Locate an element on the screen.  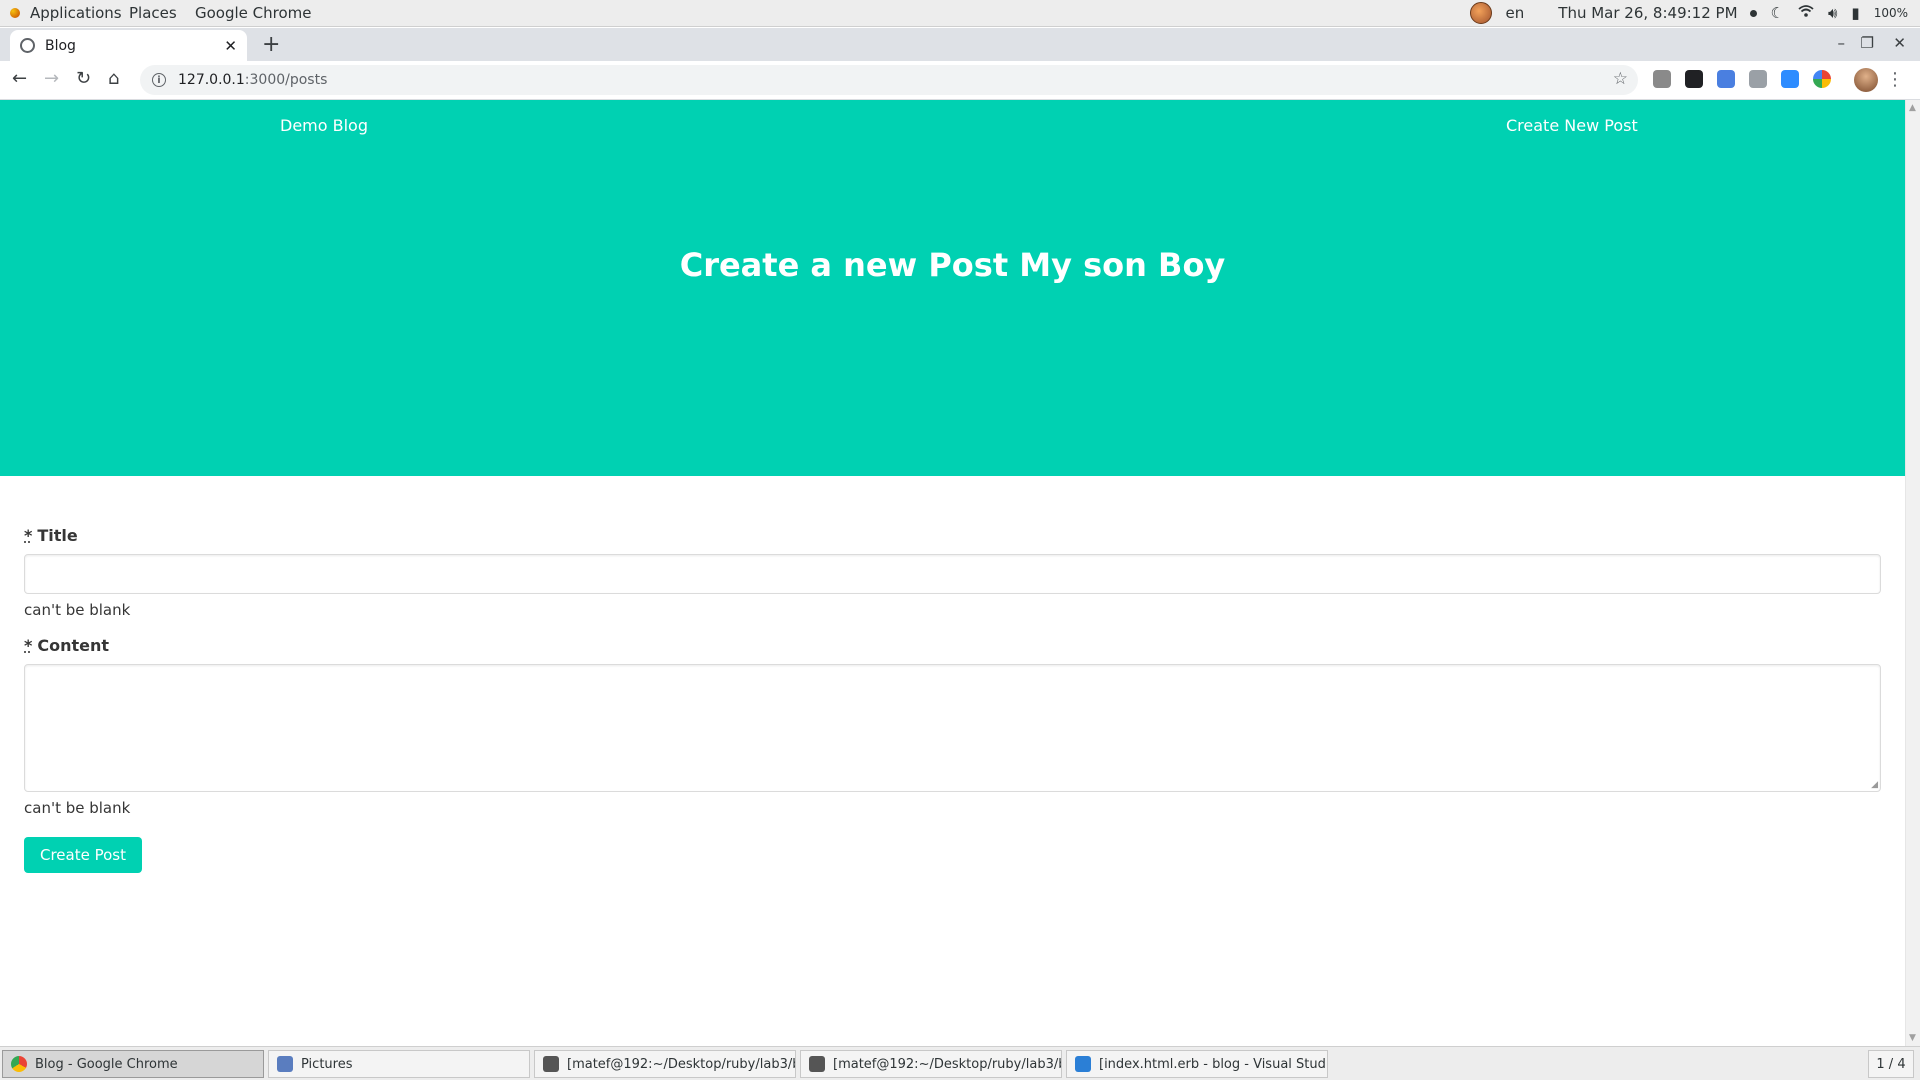
notification-dot-icon is located at coordinates (1753, 13).